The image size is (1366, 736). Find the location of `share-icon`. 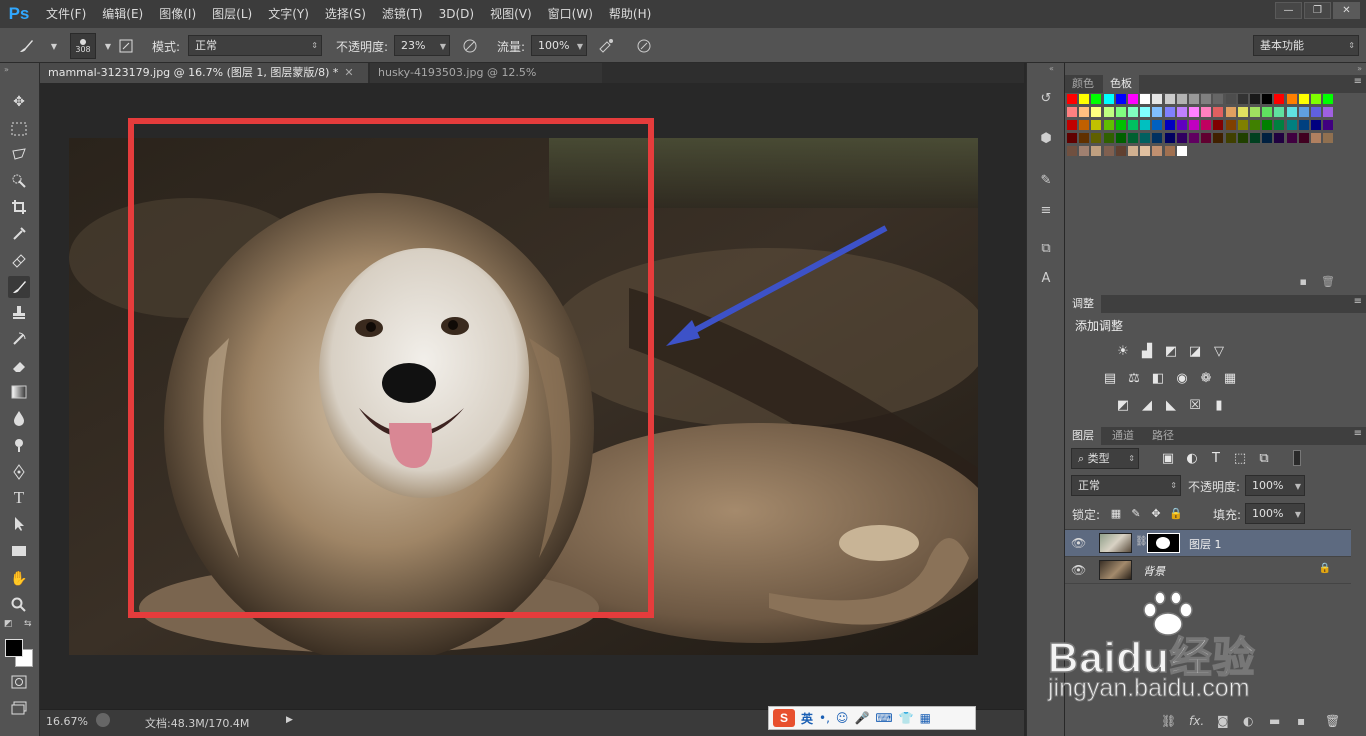

share-icon is located at coordinates (103, 720).